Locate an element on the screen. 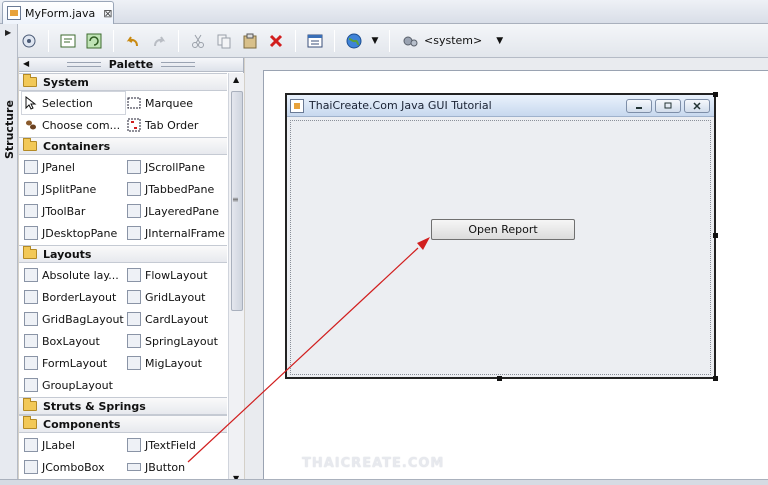 This screenshot has width=768, height=485. palette-item-jdesktoppane: JDesktopPane is located at coordinates (73, 233).